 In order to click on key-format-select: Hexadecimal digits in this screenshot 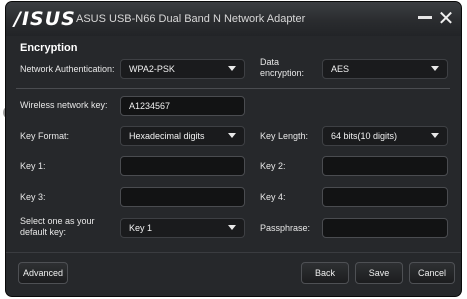, I will do `click(182, 136)`.